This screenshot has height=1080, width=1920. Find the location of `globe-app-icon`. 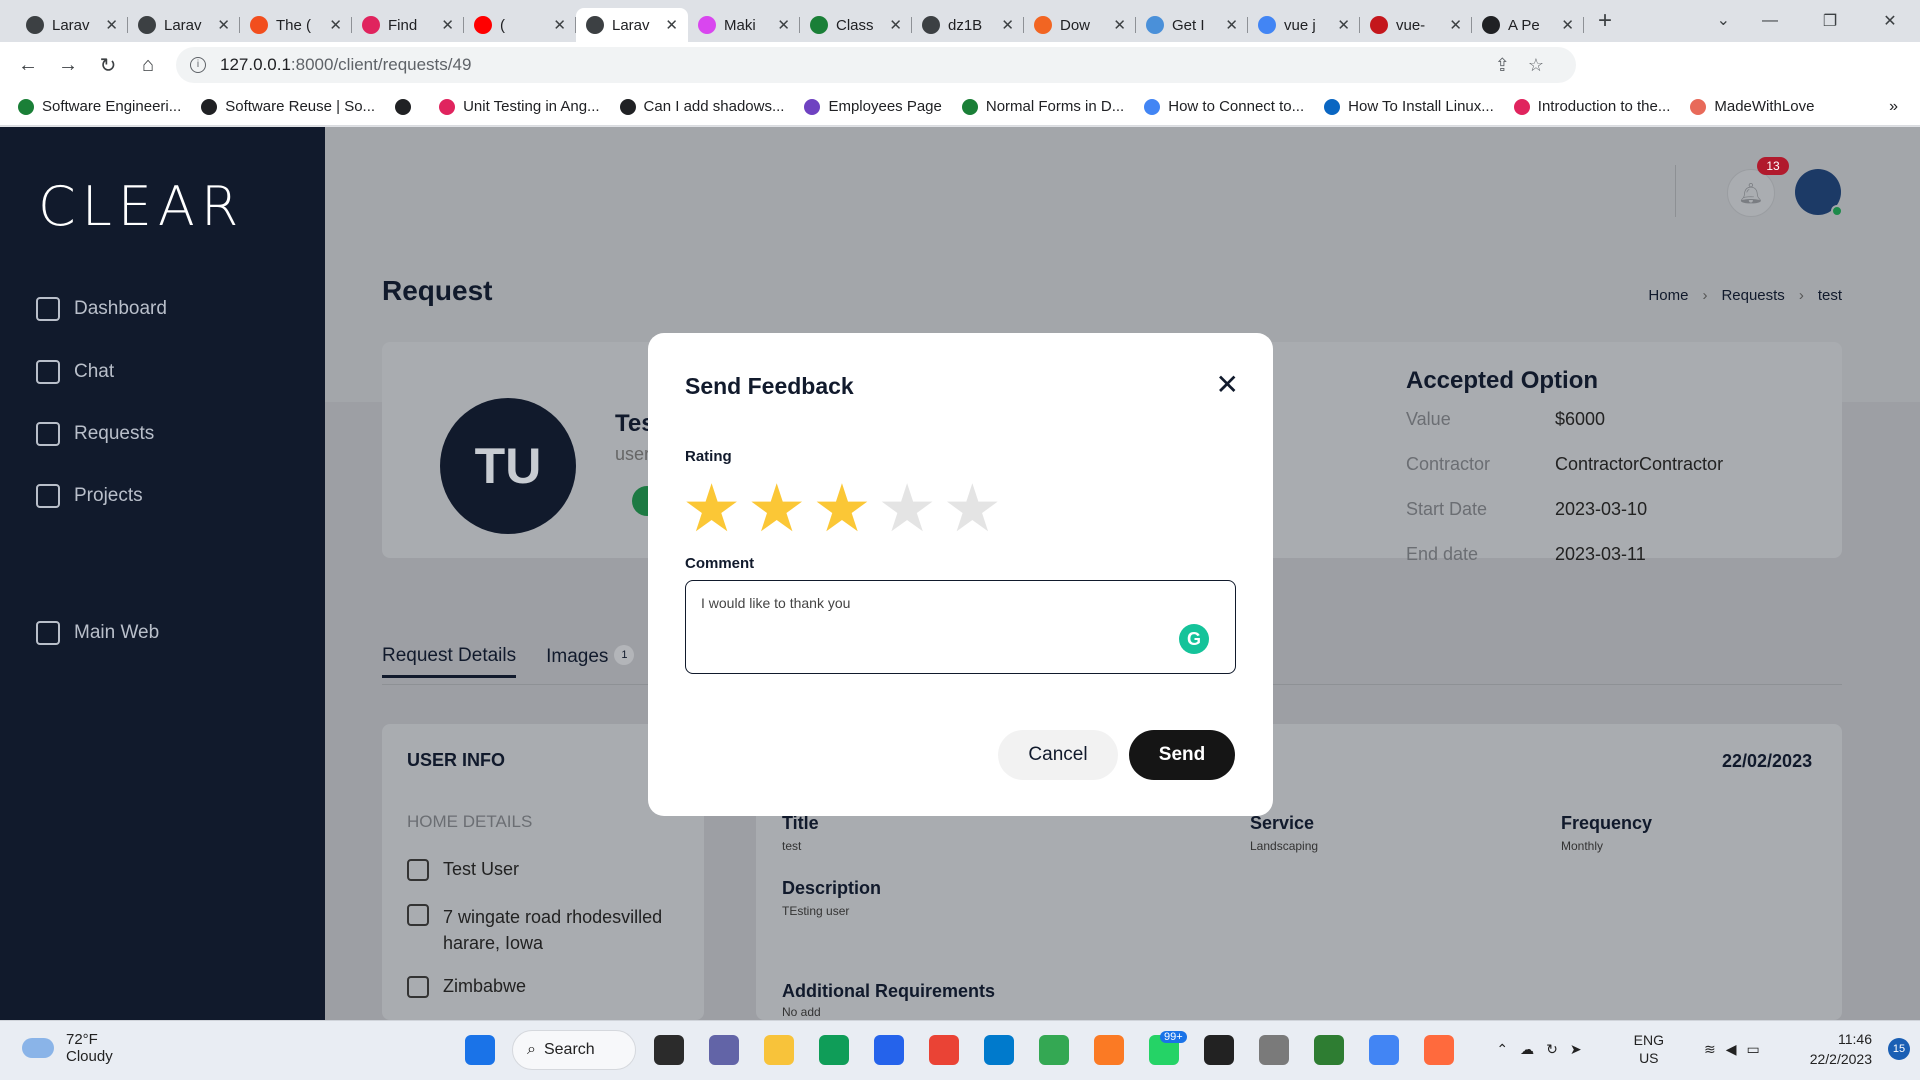

globe-app-icon is located at coordinates (1329, 1050).